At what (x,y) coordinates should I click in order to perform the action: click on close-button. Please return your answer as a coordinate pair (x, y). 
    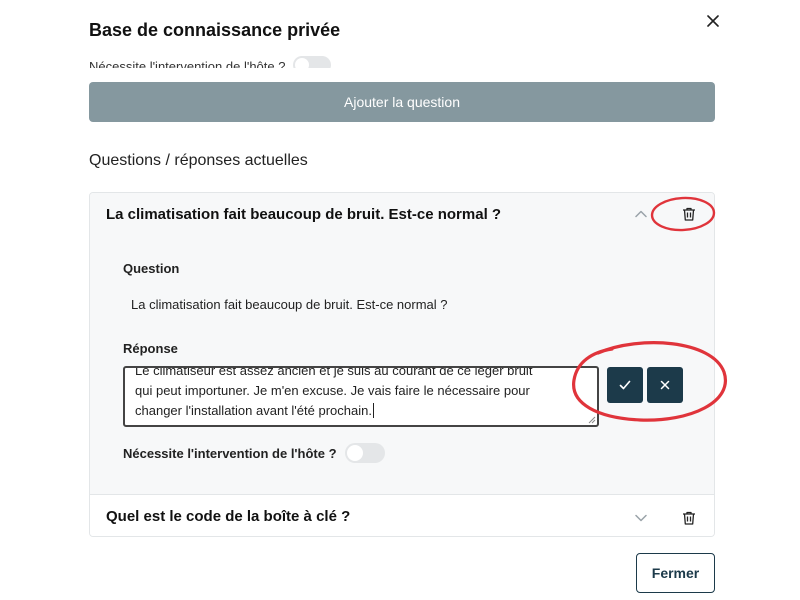
    Looking at the image, I should click on (713, 21).